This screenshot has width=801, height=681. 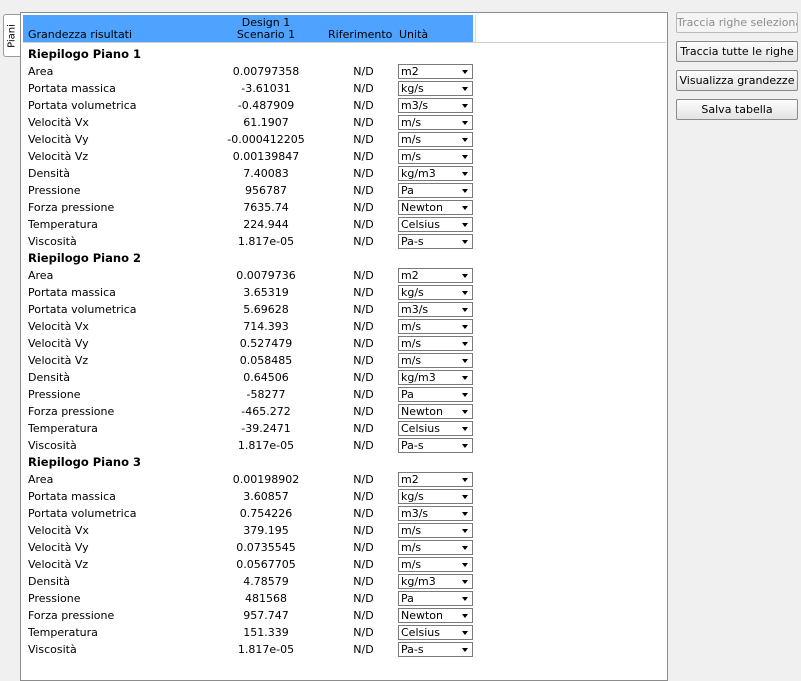 I want to click on table-row: Area 0.0079736 N/D m2, so click(x=344, y=275).